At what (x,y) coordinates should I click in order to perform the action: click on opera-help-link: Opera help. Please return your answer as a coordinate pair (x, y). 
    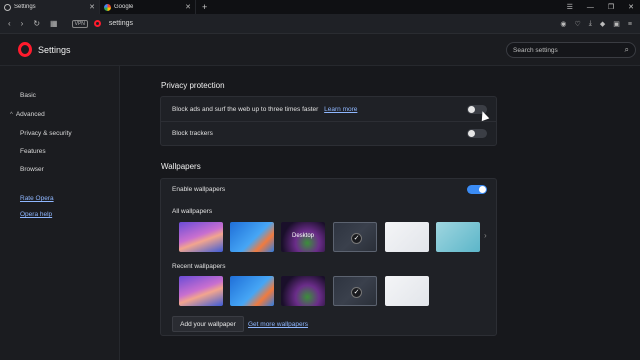
    Looking at the image, I should click on (36, 214).